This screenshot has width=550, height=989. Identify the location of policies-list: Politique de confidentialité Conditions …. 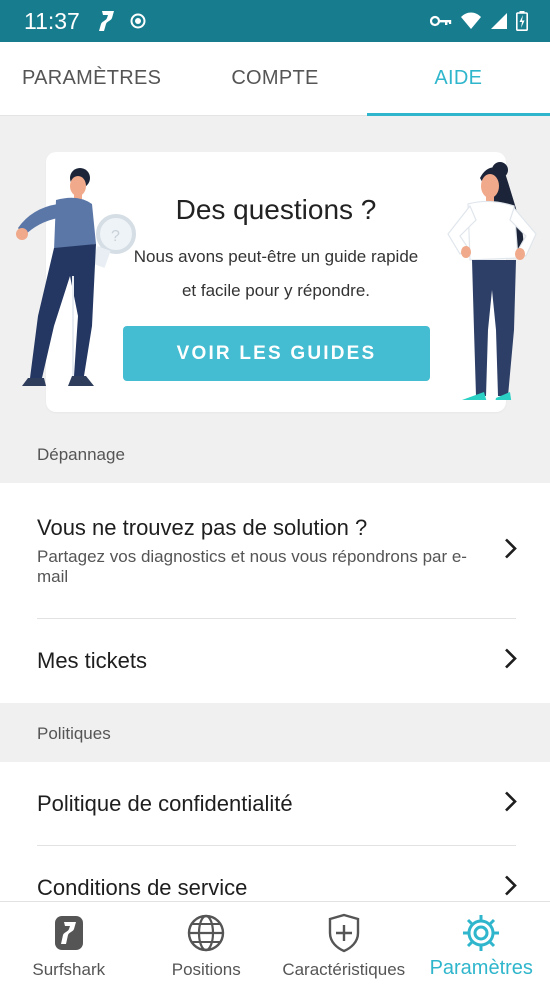
(275, 831).